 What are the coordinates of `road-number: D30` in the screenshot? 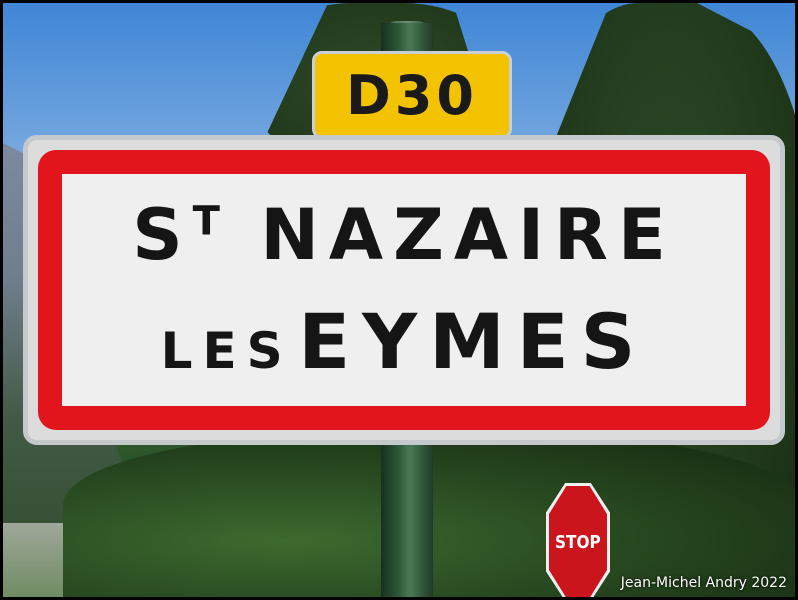 It's located at (412, 95).